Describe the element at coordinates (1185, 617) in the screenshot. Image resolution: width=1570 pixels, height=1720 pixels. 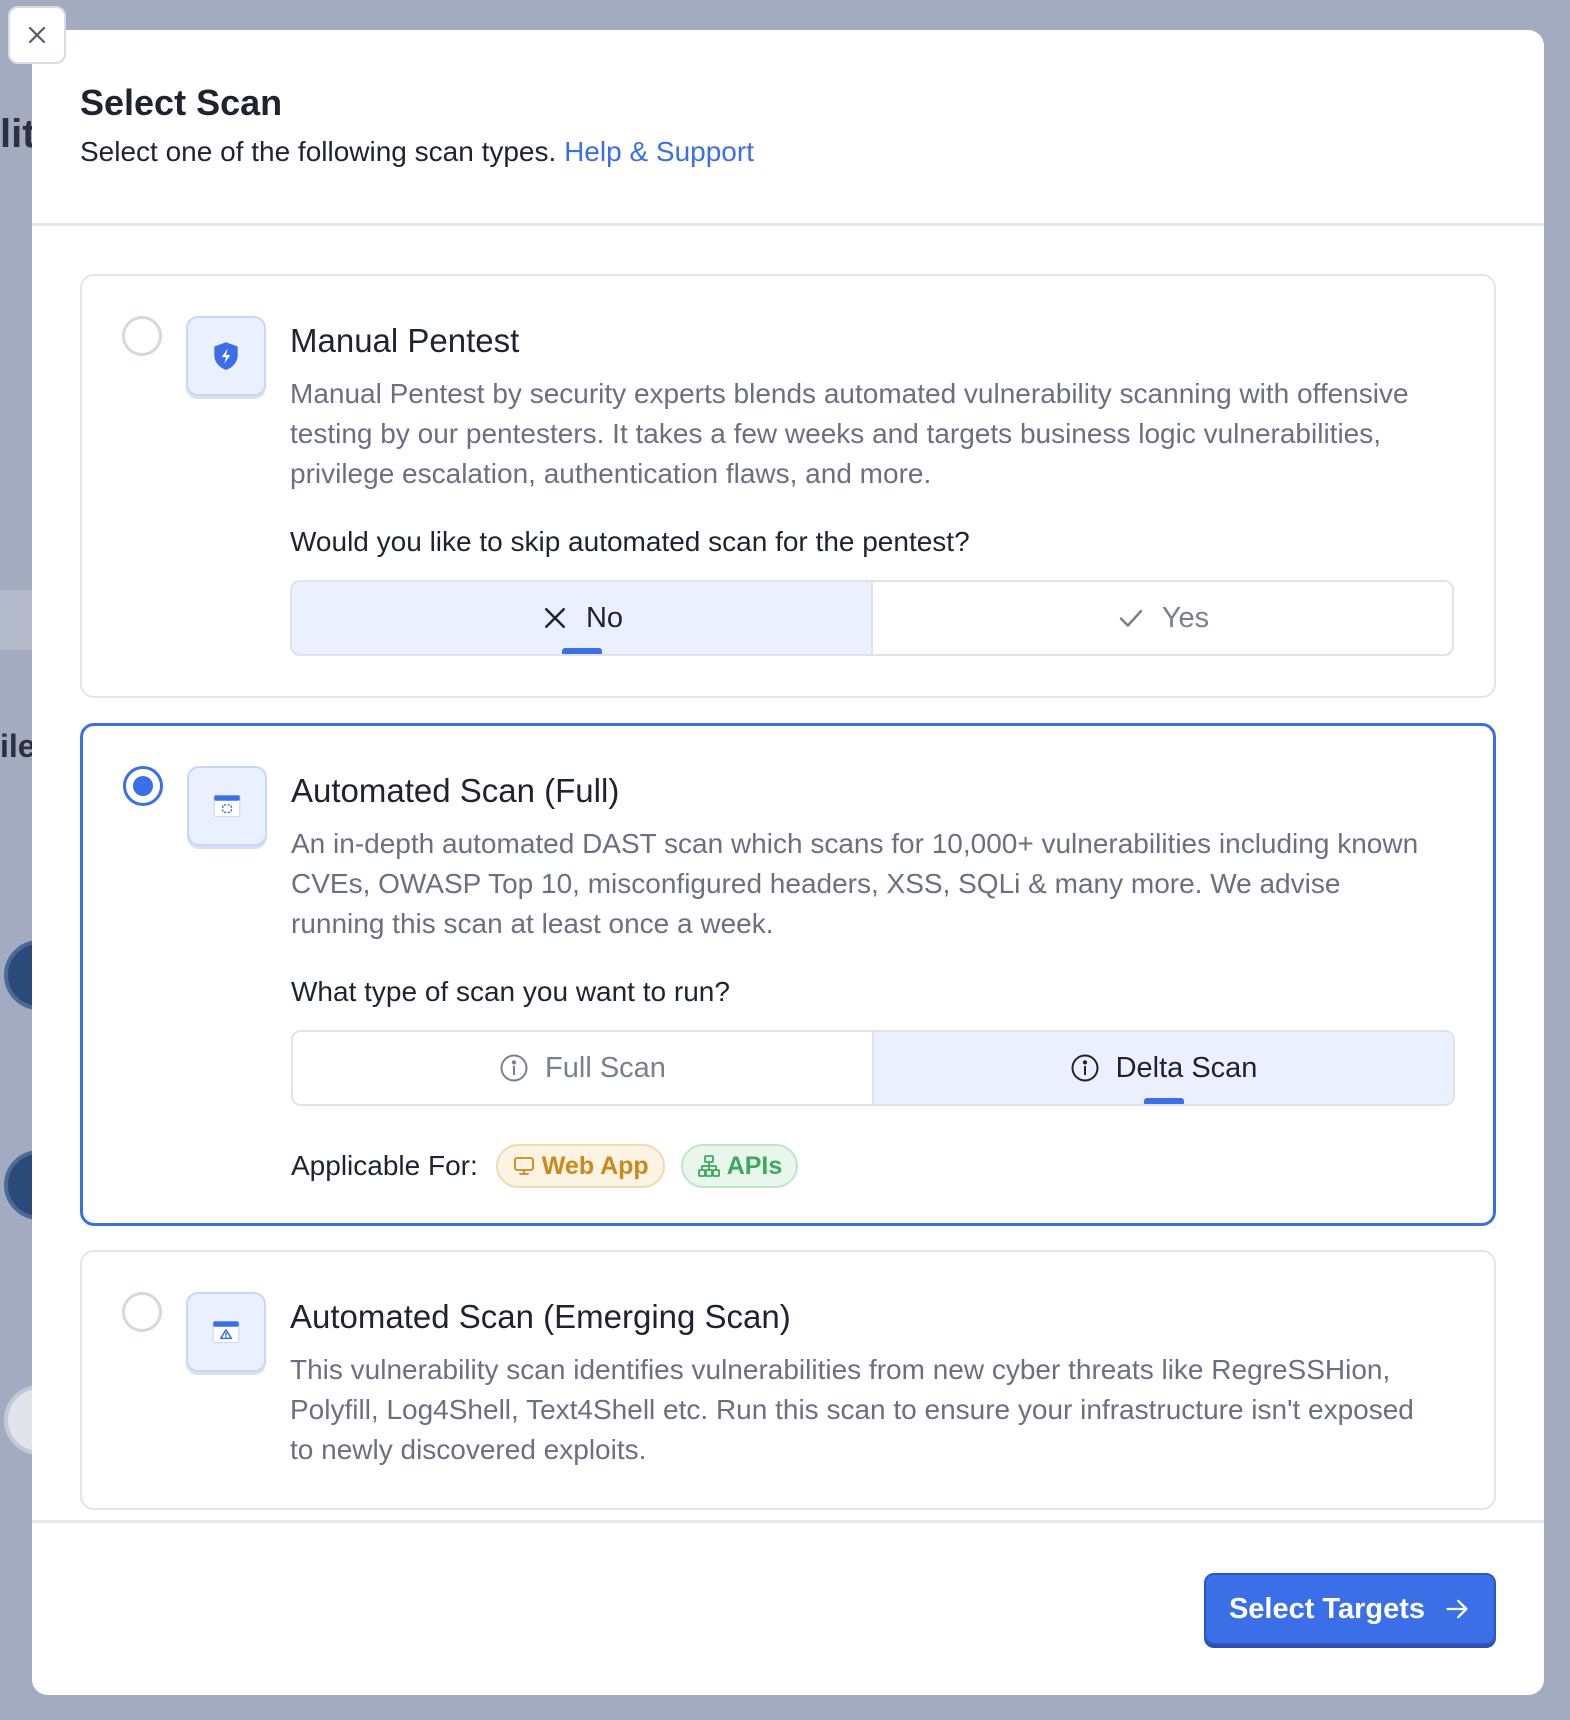
I see `choice-label: Yes` at that location.